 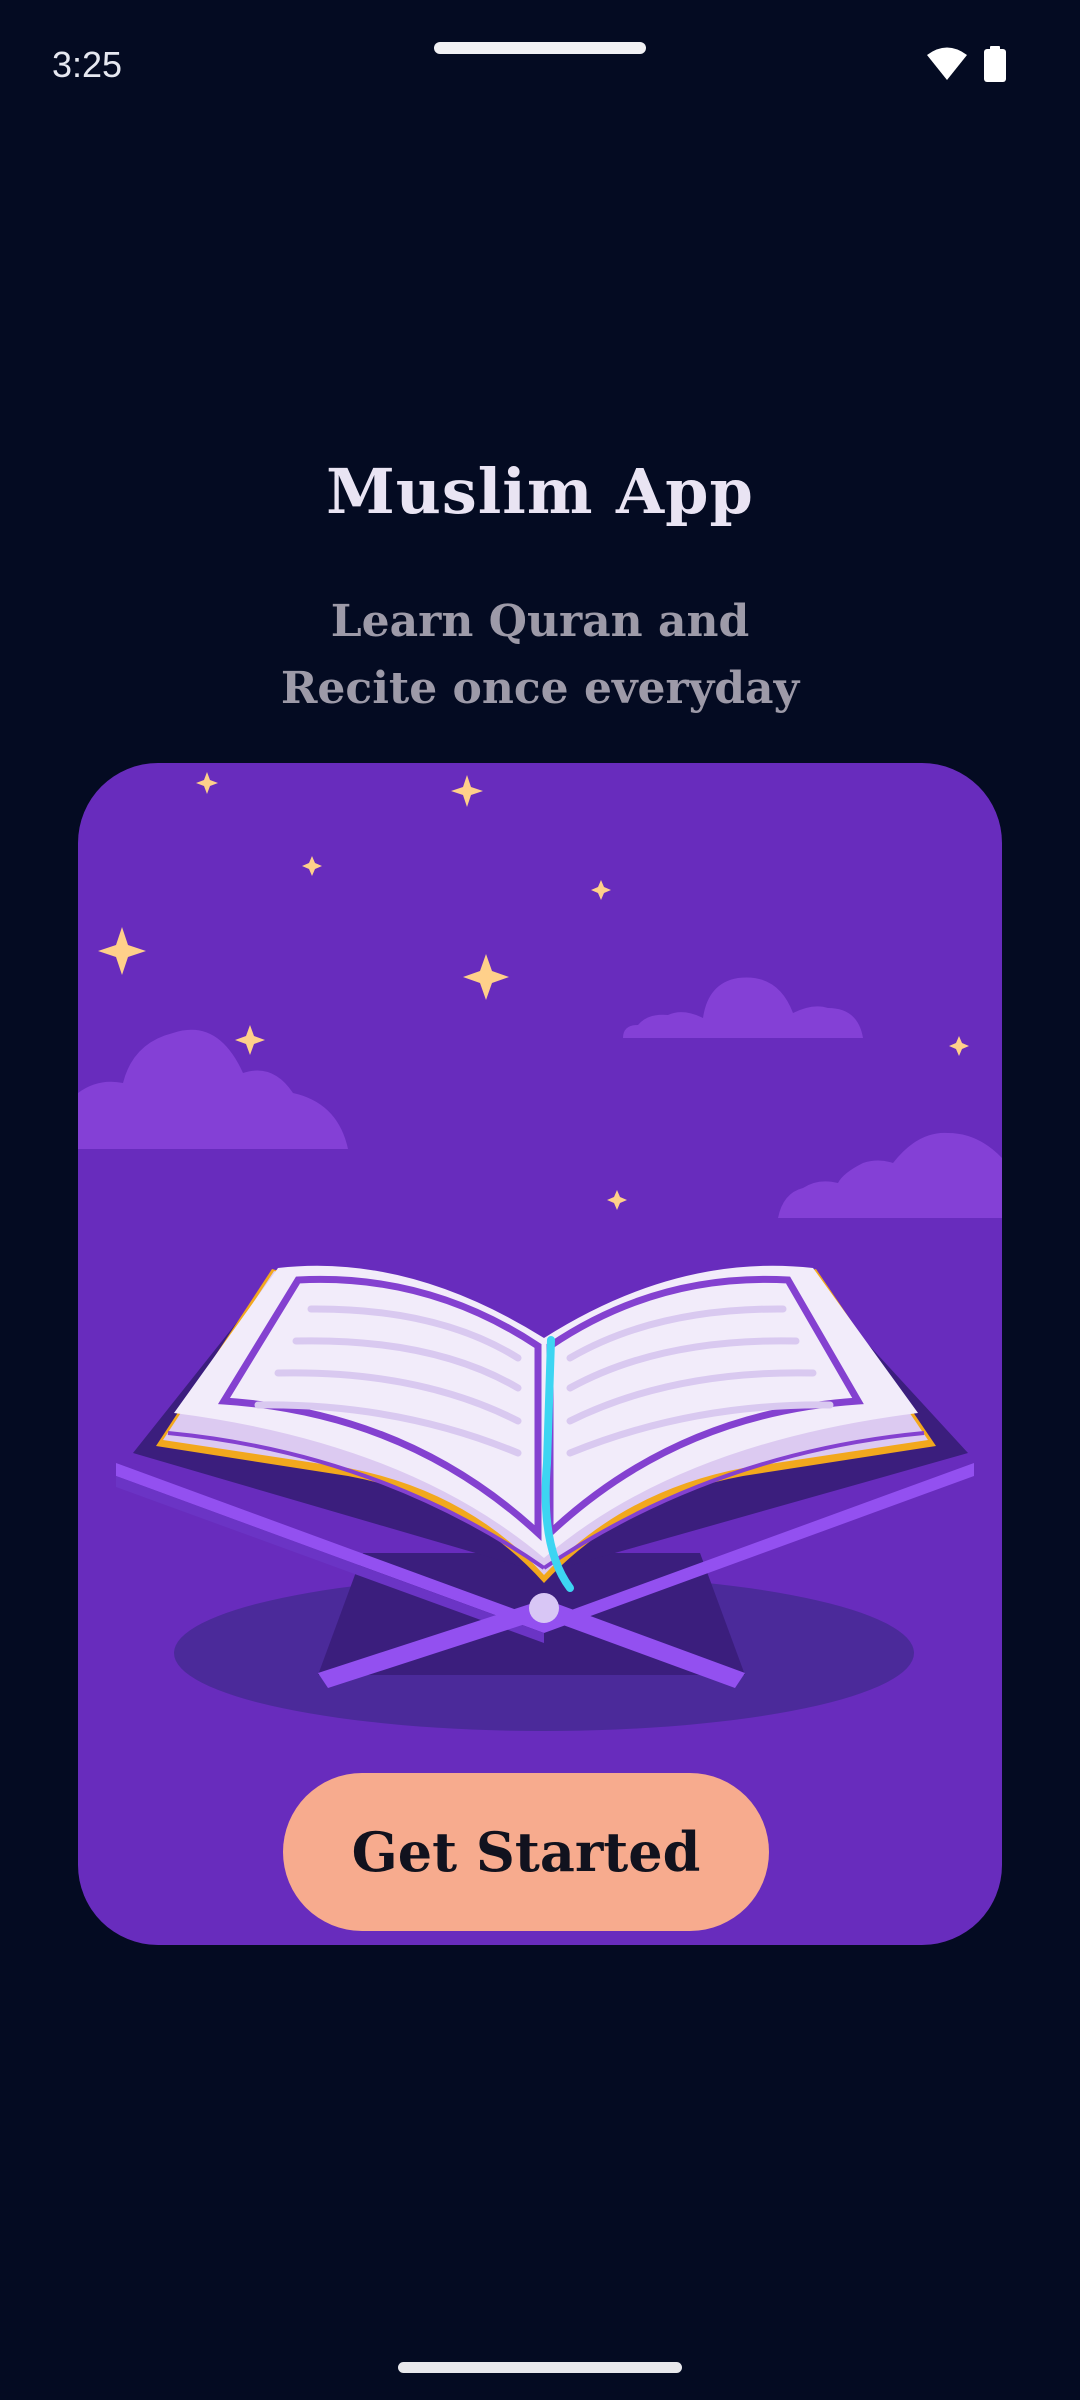 I want to click on top-handle-bar, so click(x=540, y=48).